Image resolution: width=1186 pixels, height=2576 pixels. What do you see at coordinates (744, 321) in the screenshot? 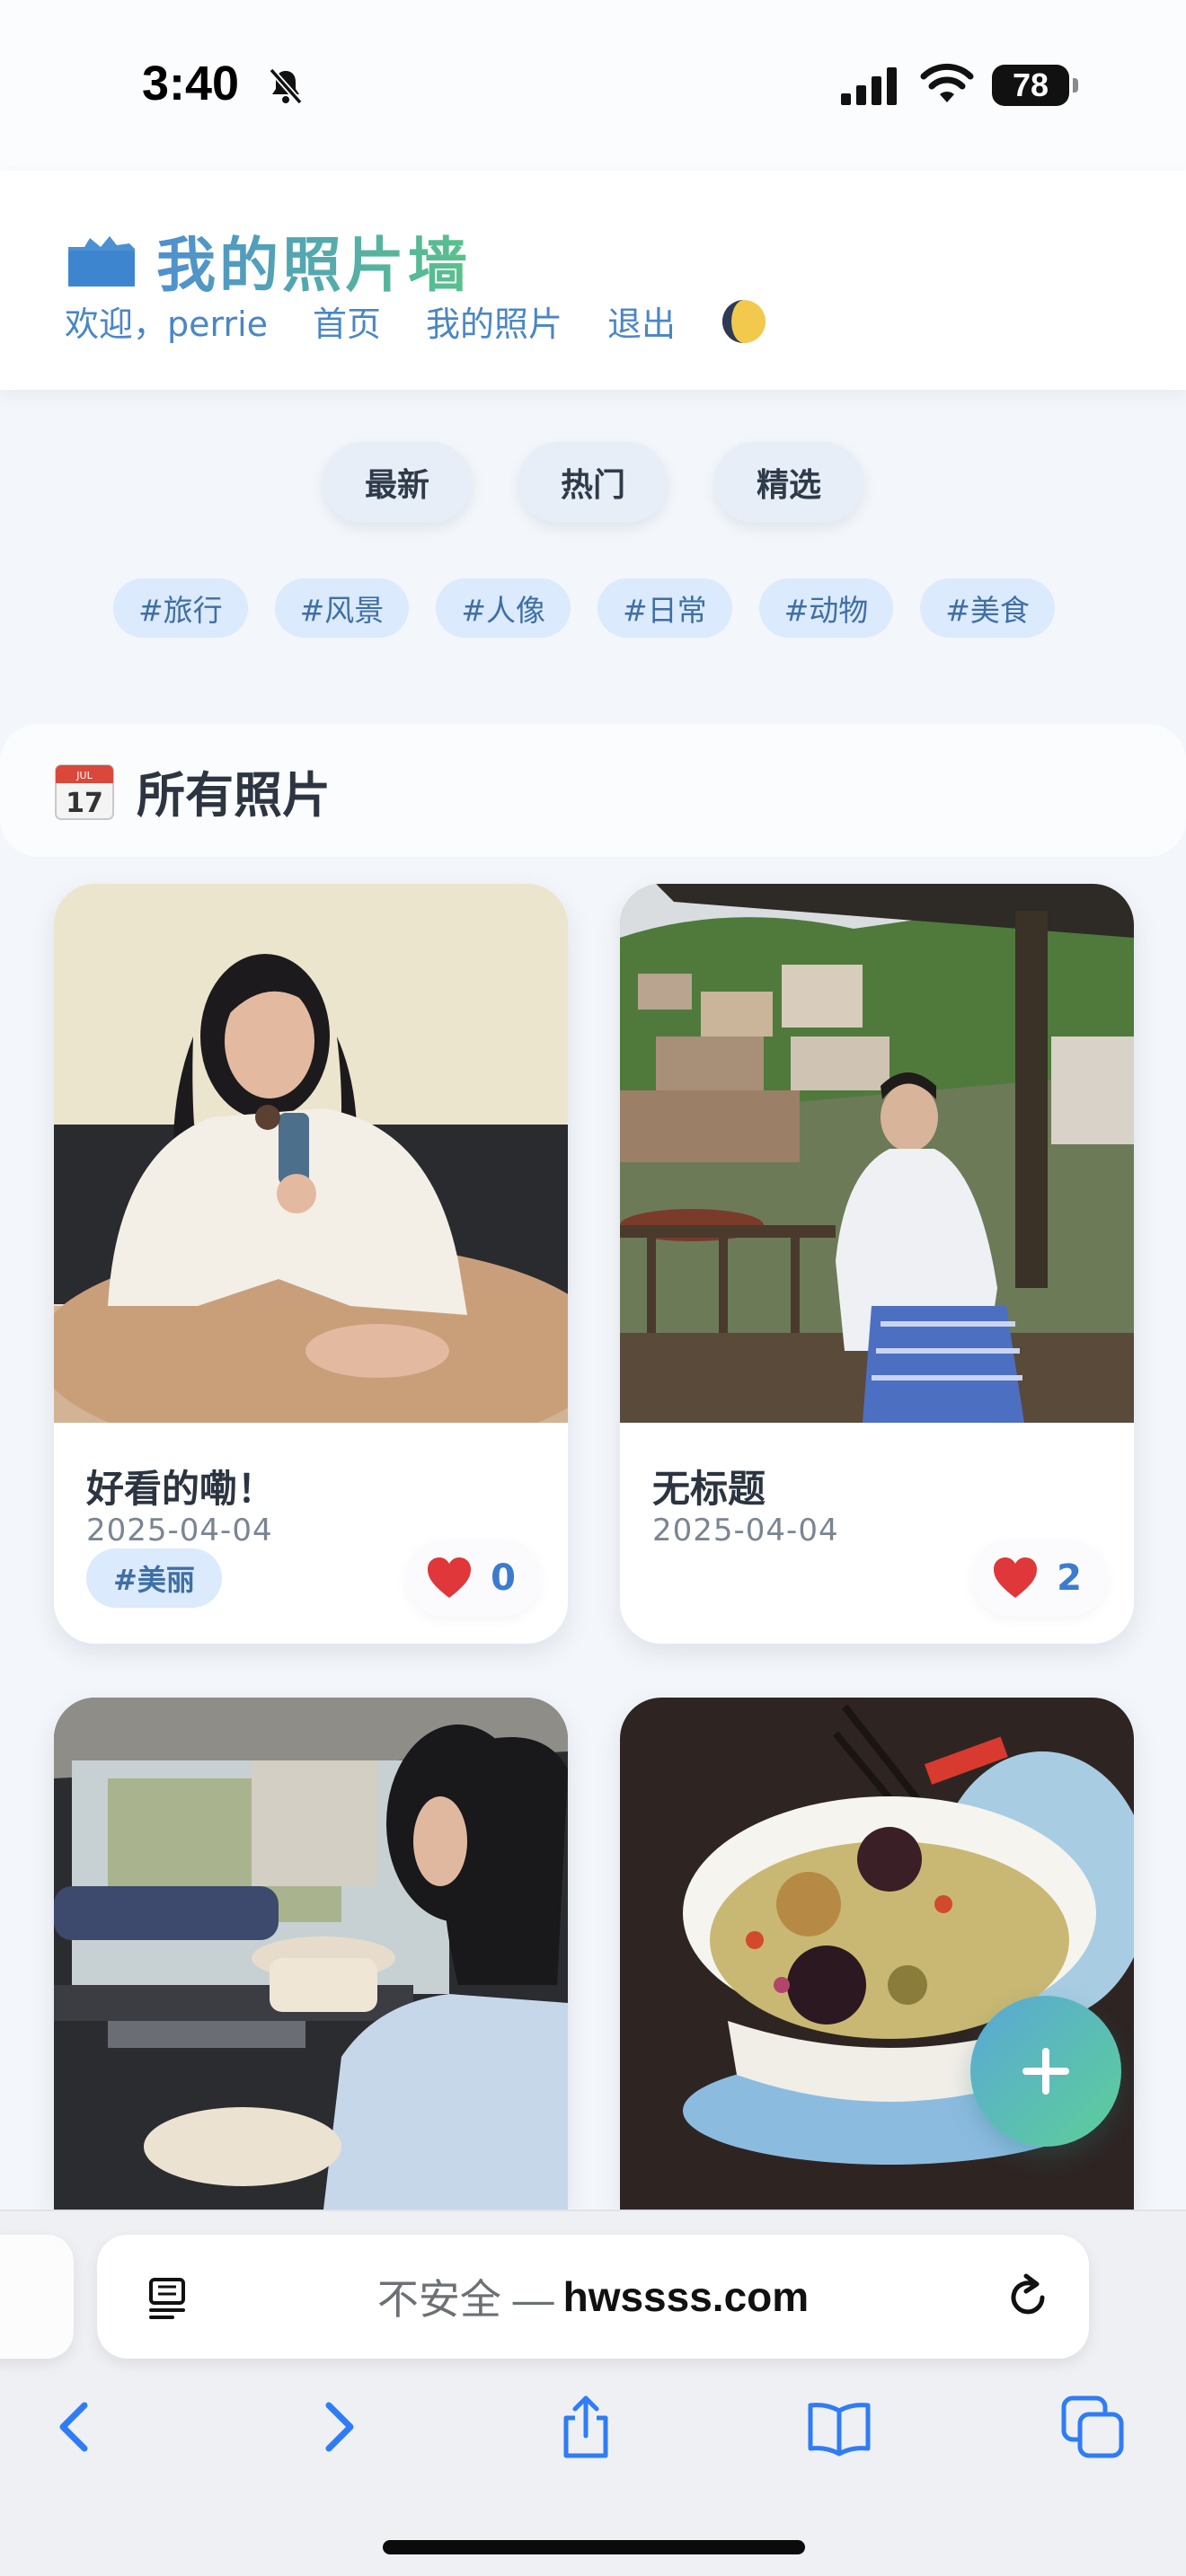
I see `moon-icon` at bounding box center [744, 321].